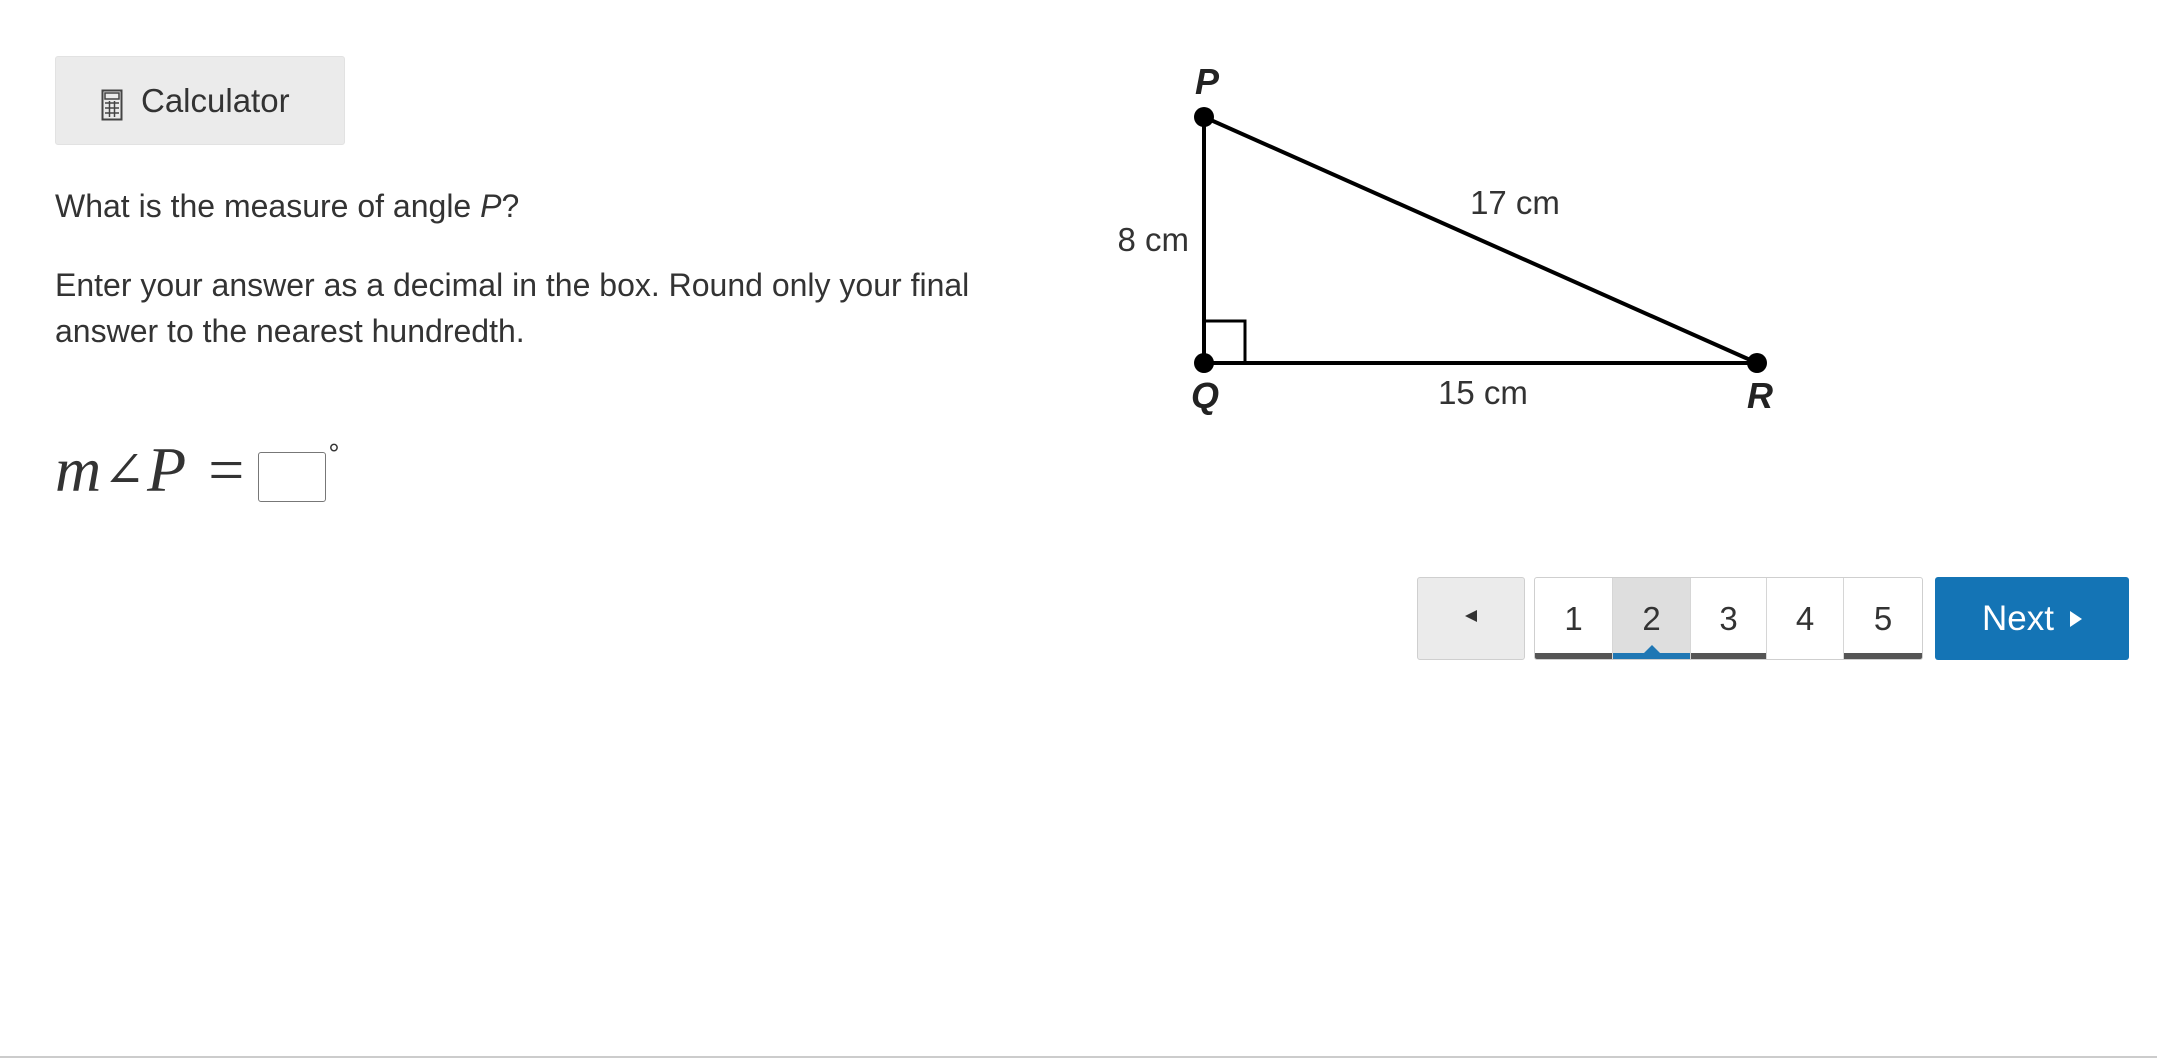 Image resolution: width=2157 pixels, height=1059 pixels. I want to click on page-2-button: 2, so click(1652, 618).